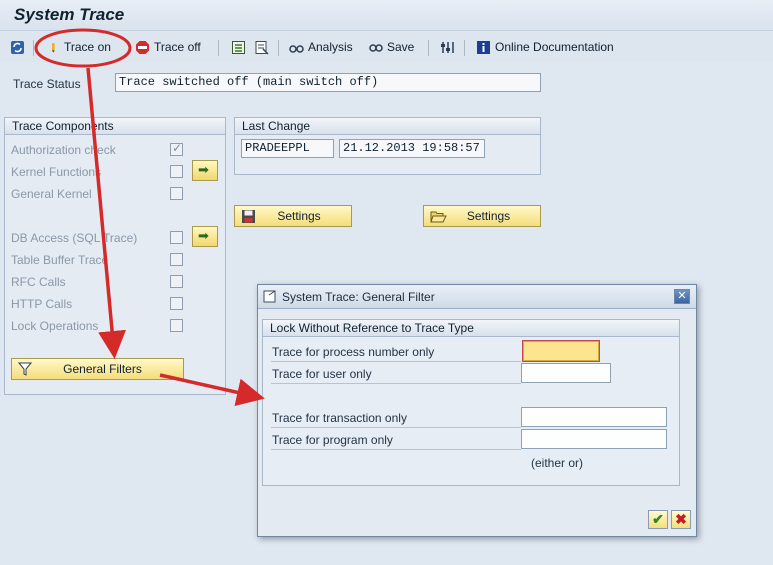 The image size is (773, 565). Describe the element at coordinates (56, 172) in the screenshot. I see `component-label: Kernel Functions` at that location.